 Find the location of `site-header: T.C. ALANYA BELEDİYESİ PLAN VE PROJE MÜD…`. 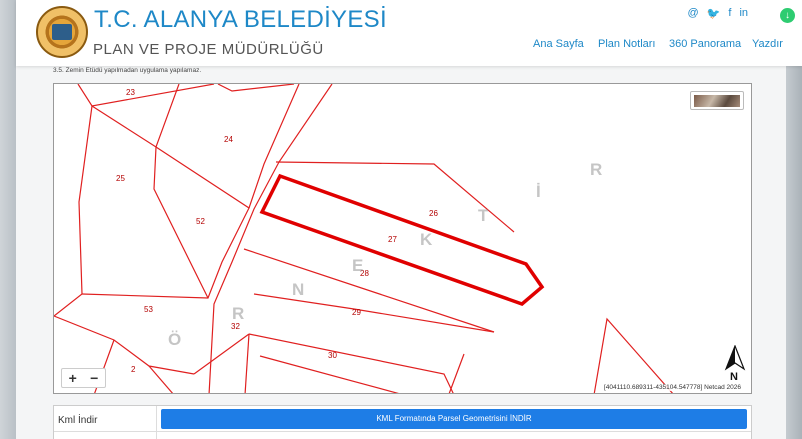

site-header: T.C. ALANYA BELEDİYESİ PLAN VE PROJE MÜD… is located at coordinates (409, 33).